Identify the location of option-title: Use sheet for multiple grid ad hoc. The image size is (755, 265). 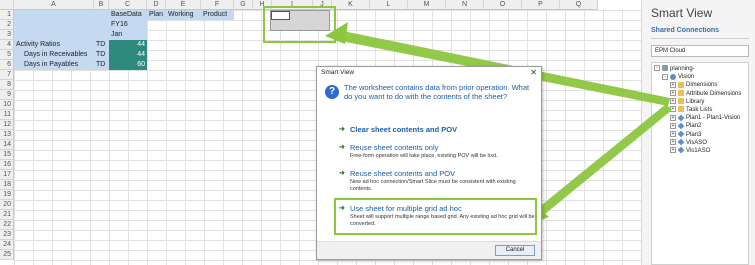
(406, 208).